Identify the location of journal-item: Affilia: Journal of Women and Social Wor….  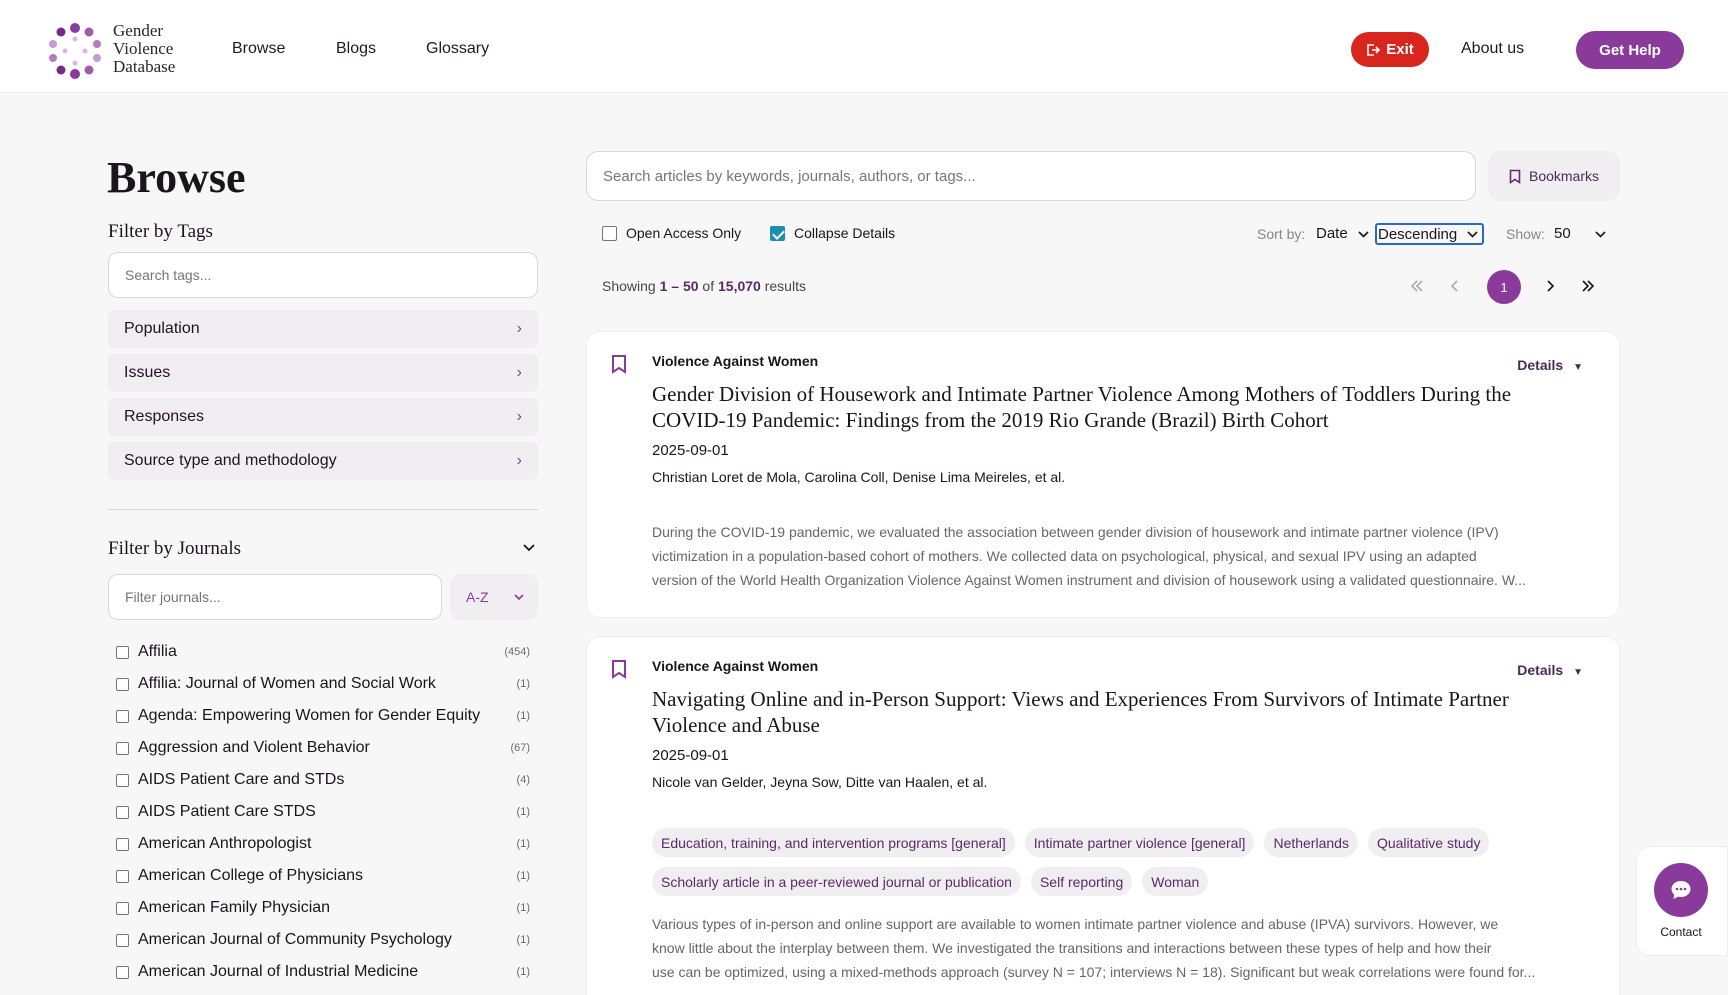
(323, 684).